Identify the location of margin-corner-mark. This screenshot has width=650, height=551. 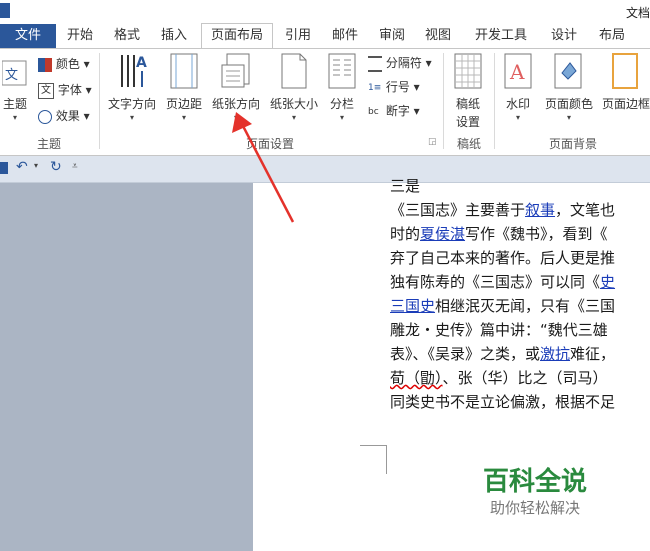
(373, 459).